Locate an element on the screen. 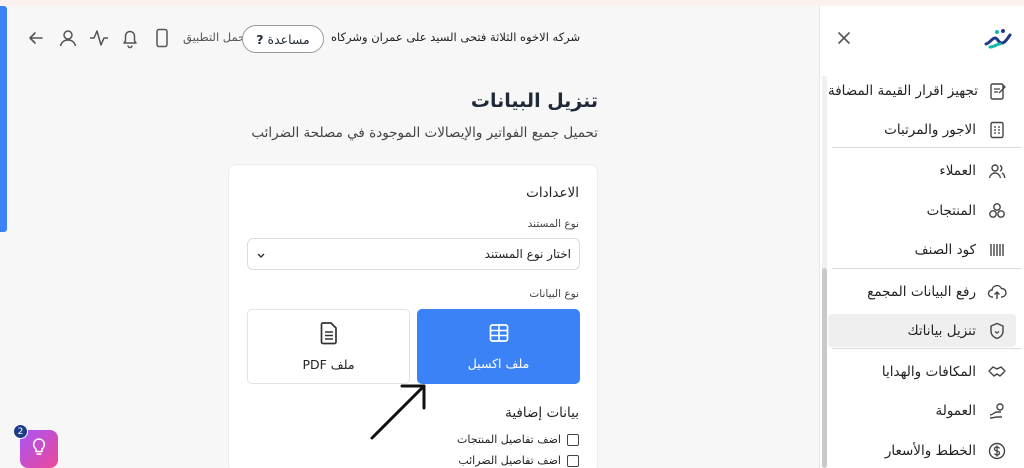 Image resolution: width=1024 pixels, height=468 pixels. question-mark-icon: ? is located at coordinates (260, 39).